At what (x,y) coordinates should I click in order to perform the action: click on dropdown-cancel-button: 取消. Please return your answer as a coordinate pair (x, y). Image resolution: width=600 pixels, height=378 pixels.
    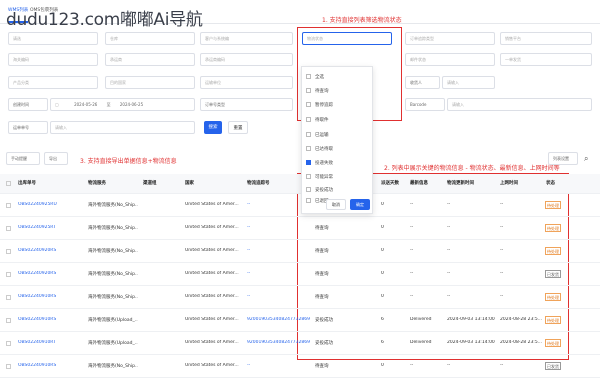
    Looking at the image, I should click on (336, 204).